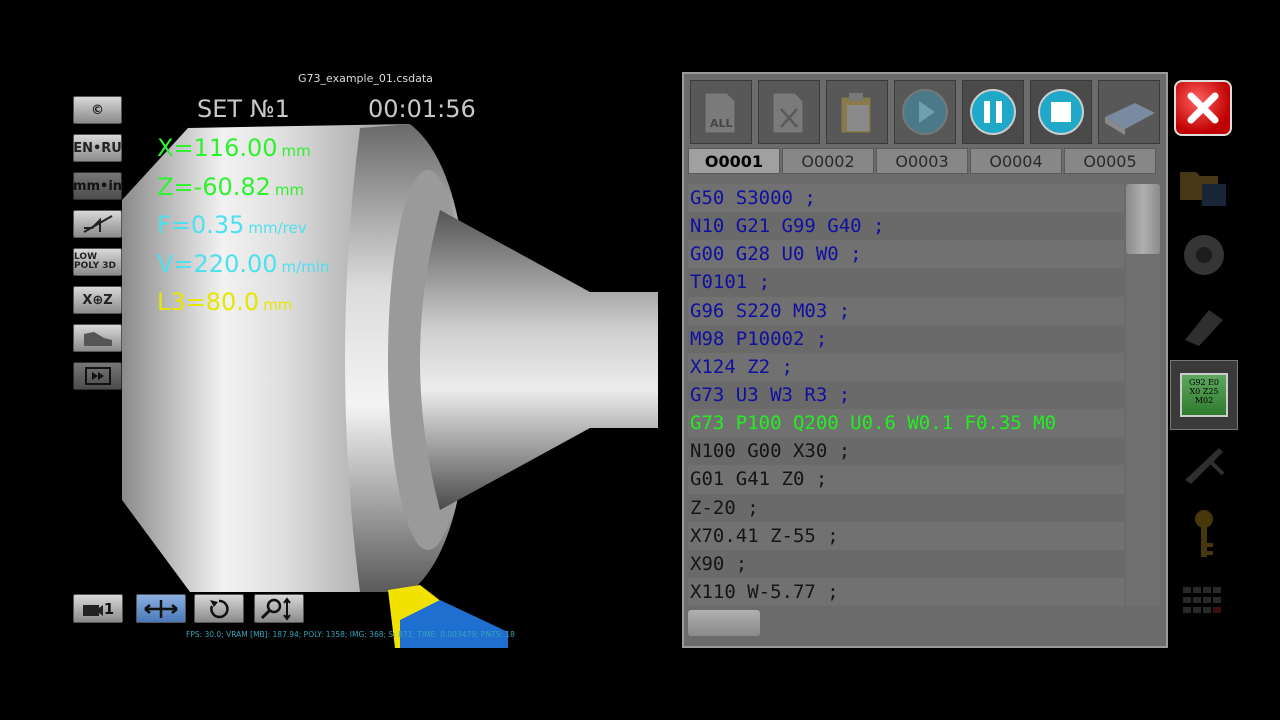  I want to click on gcode-line: N10 G21 G99 G40 ;, so click(906, 226).